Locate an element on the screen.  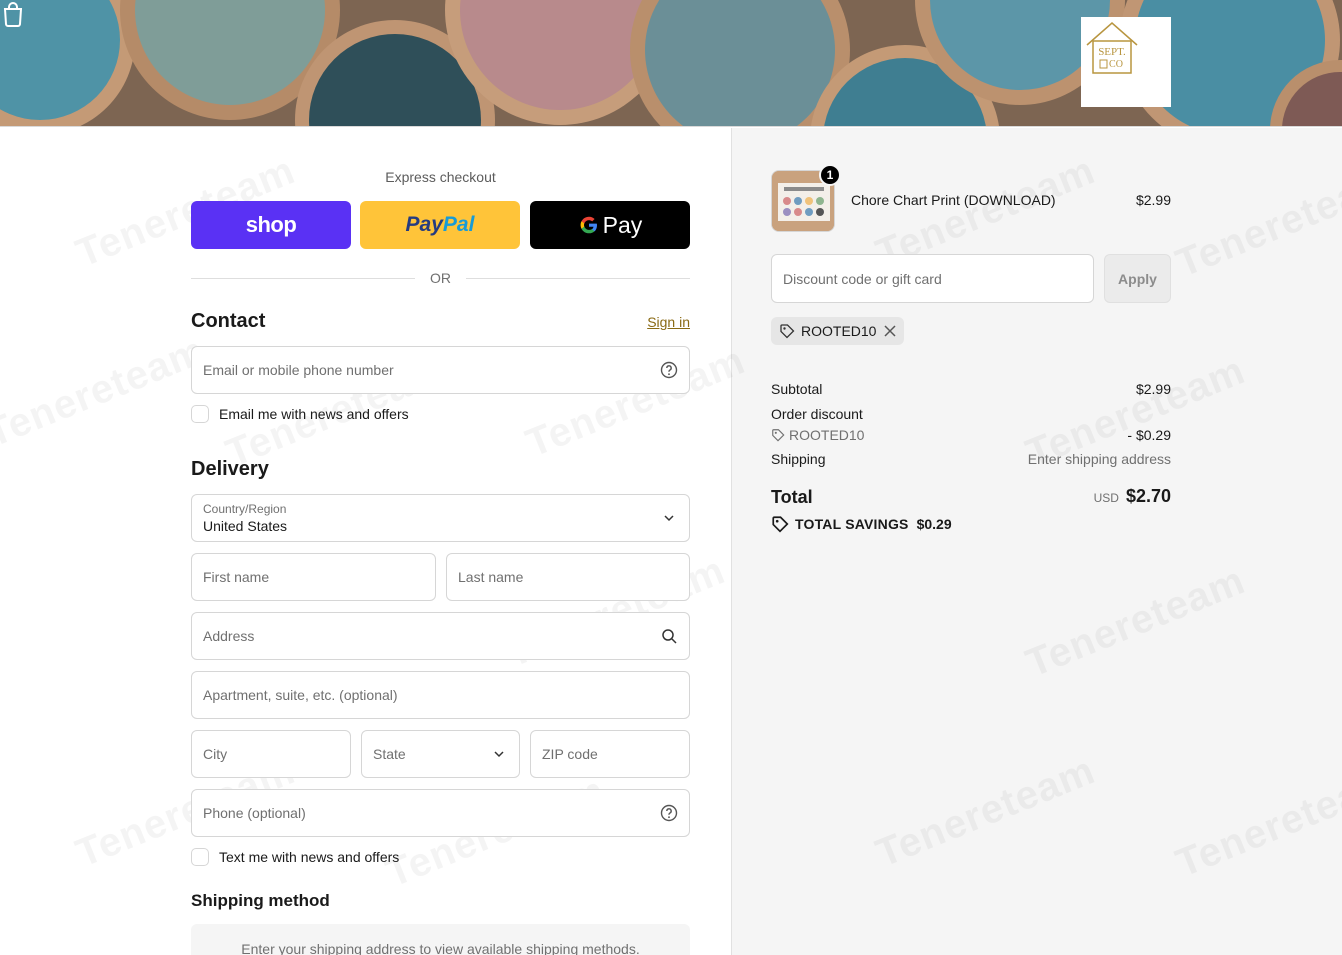
zip-code-placeholder: ZIP code is located at coordinates (570, 754).